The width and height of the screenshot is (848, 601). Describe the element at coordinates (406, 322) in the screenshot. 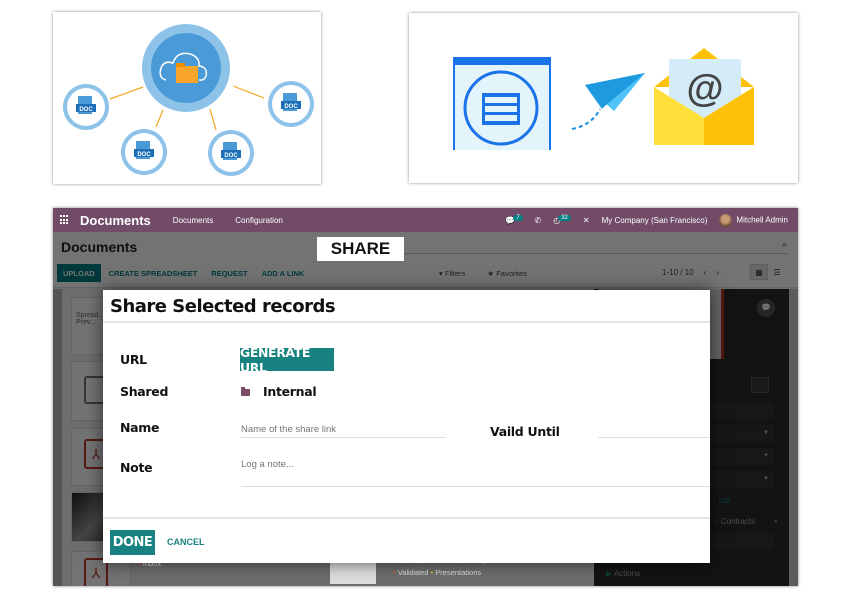

I see `header-divider` at that location.